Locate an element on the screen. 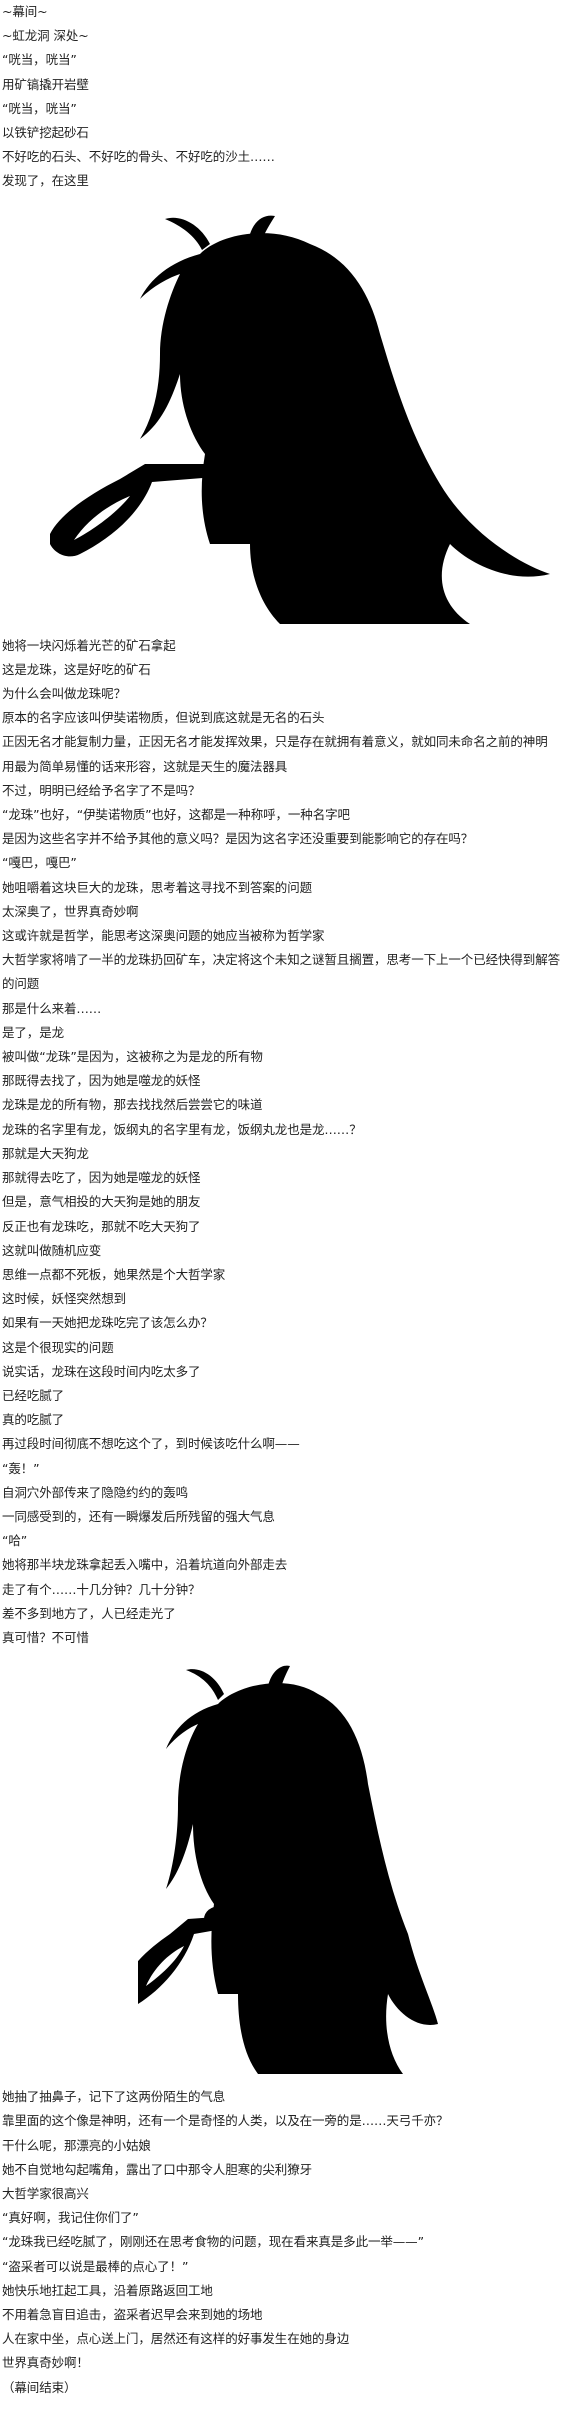 The width and height of the screenshot is (568, 2414). text-line: 已经吃腻了 is located at coordinates (33, 1395).